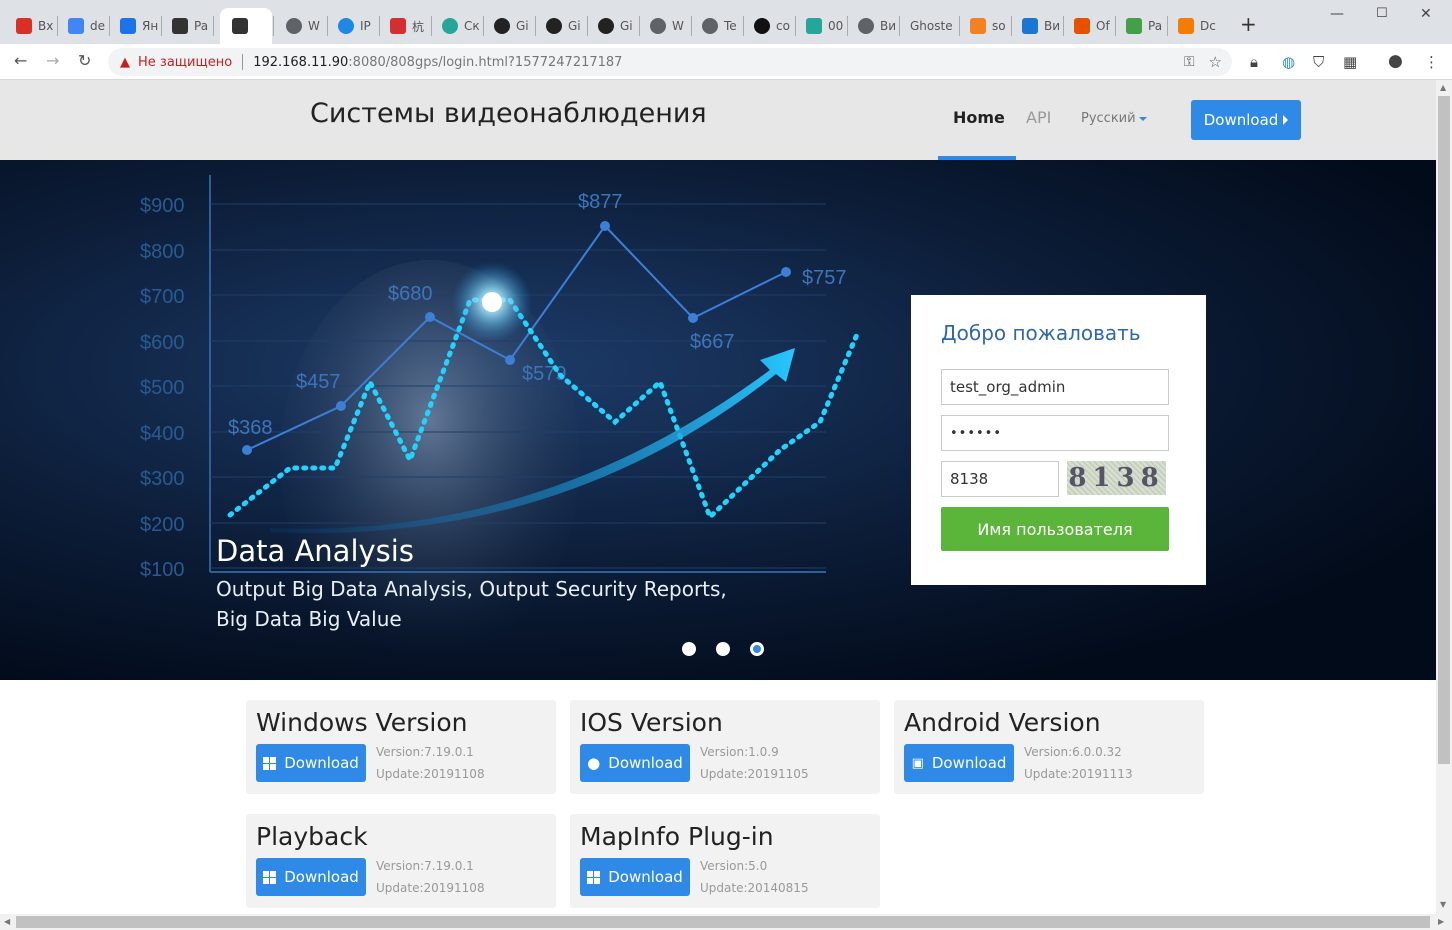 The image size is (1452, 930). I want to click on browser-tab-label: Ви, so click(1052, 26).